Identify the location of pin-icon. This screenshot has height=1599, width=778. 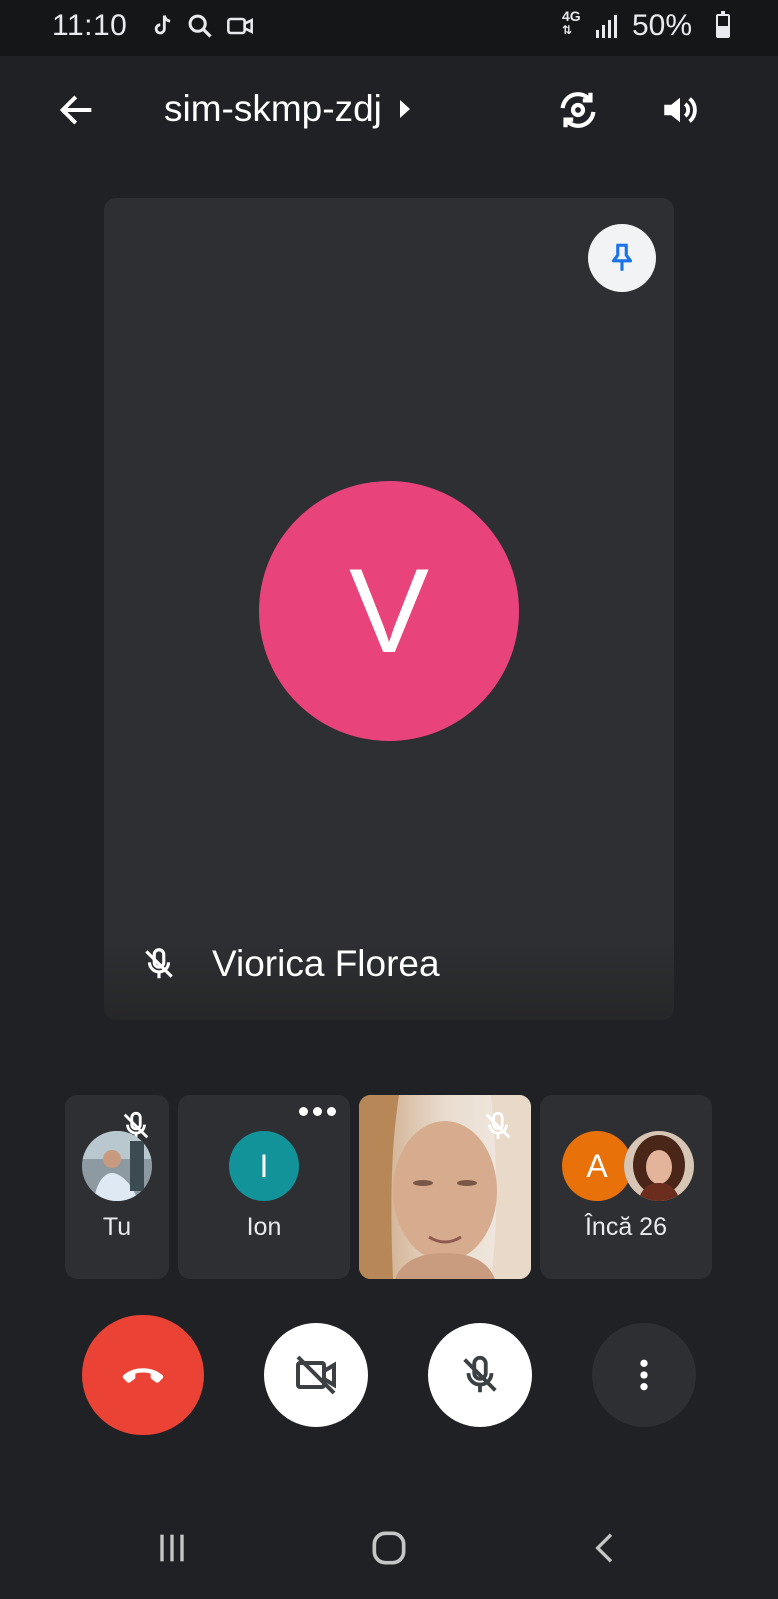
(622, 257).